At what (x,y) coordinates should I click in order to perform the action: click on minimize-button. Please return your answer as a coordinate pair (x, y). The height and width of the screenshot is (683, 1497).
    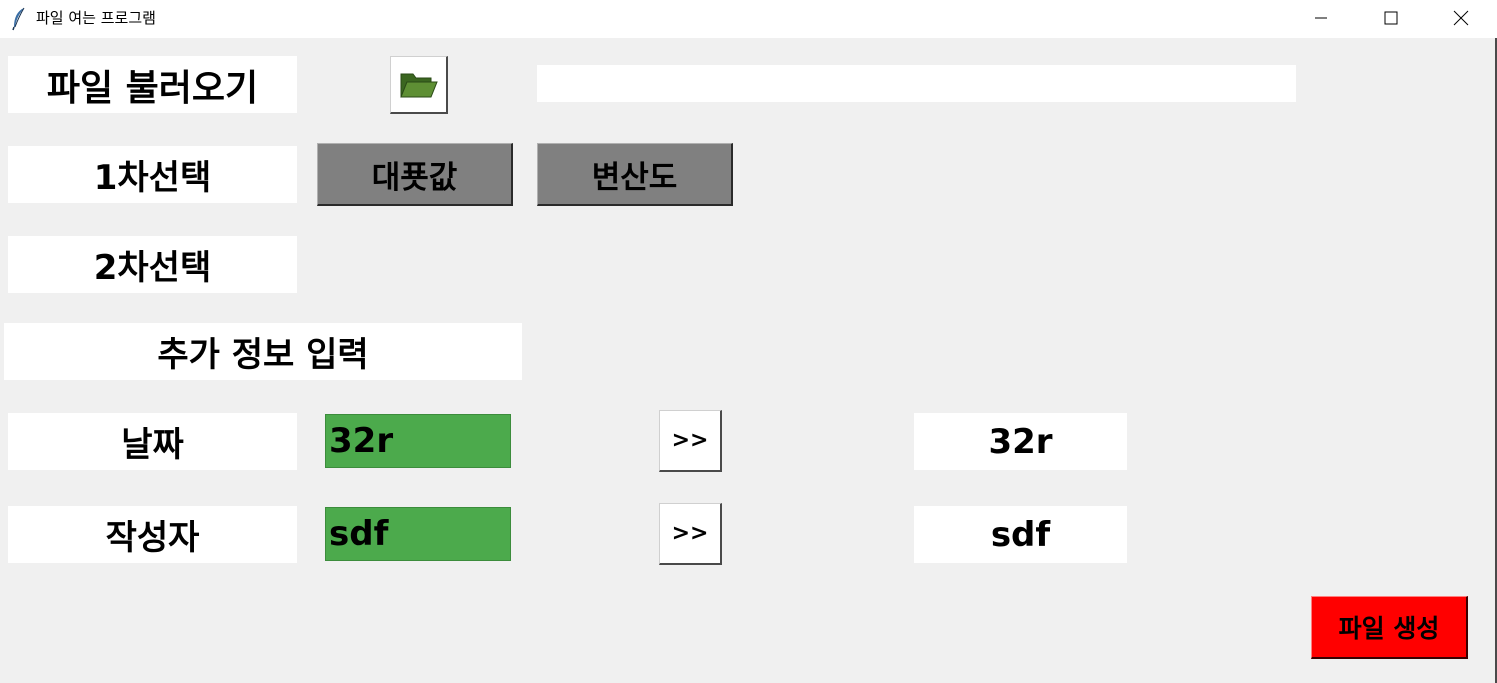
    Looking at the image, I should click on (1321, 18).